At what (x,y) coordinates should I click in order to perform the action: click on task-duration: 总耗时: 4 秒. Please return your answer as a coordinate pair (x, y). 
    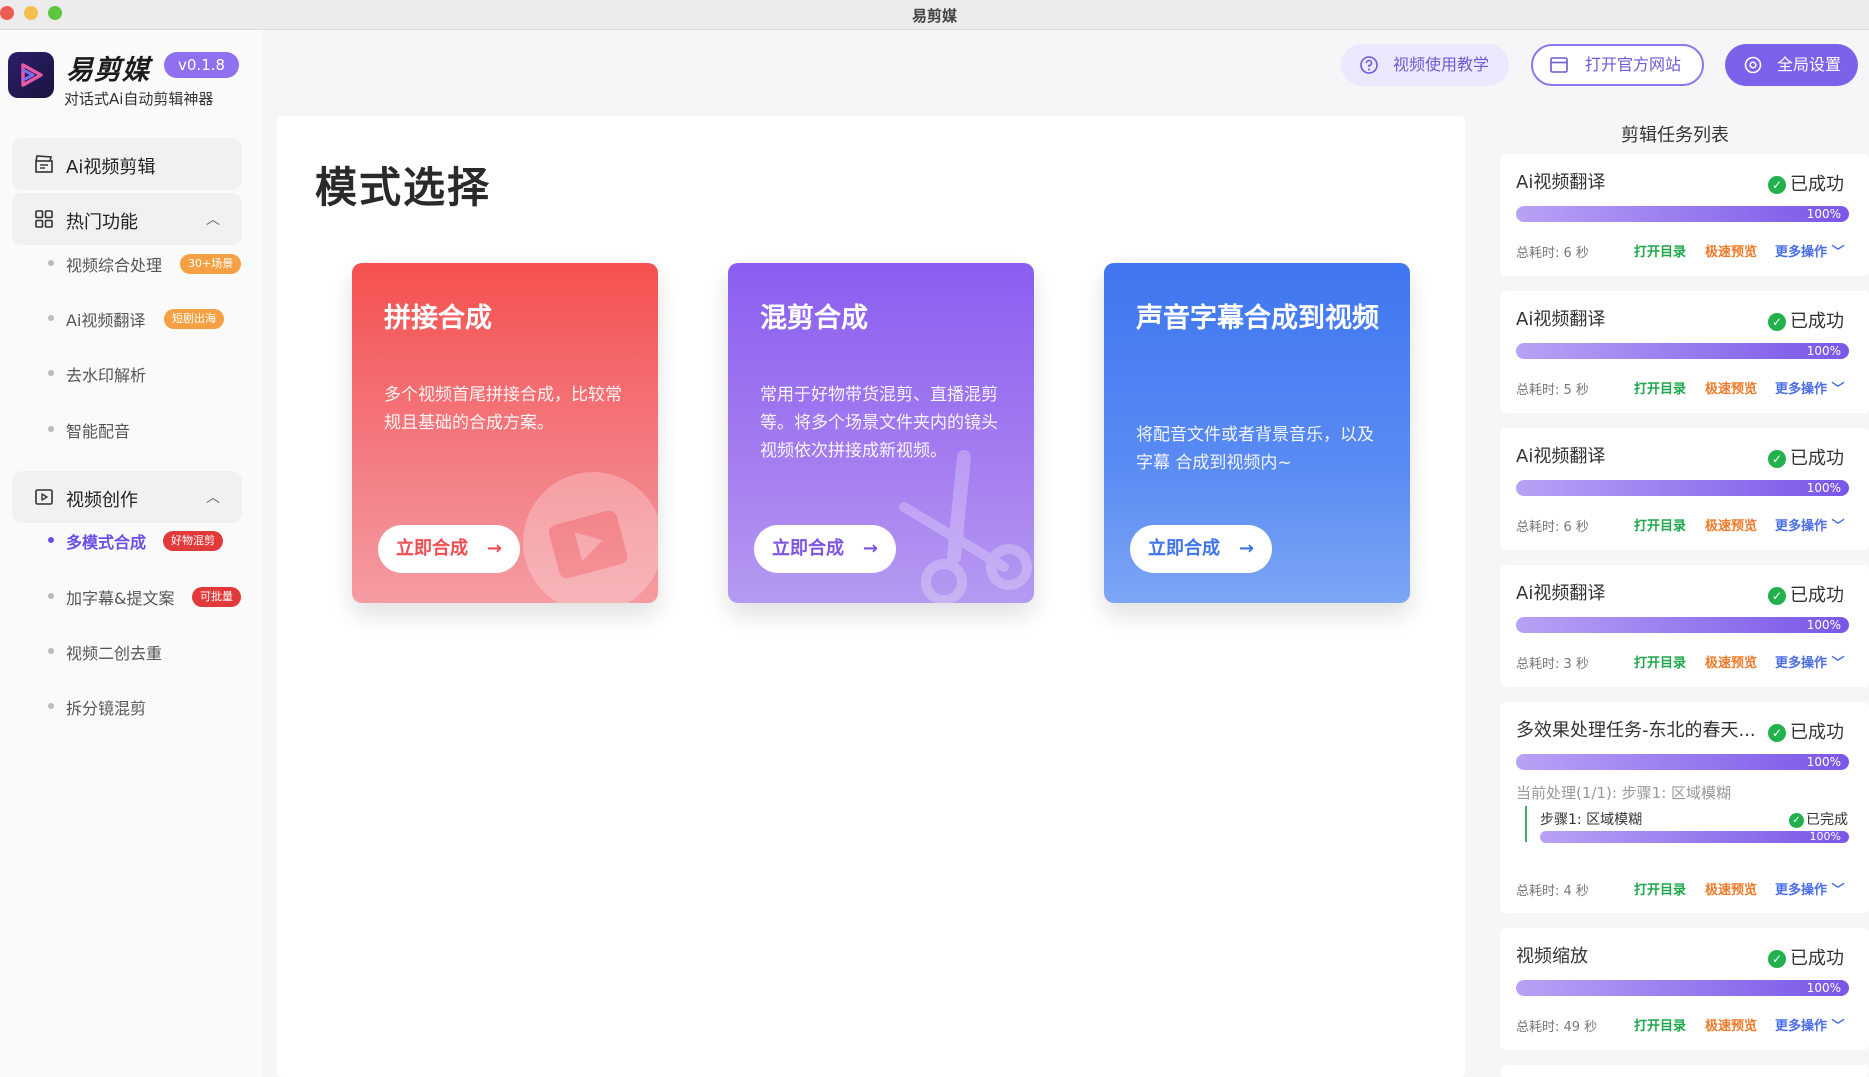
    Looking at the image, I should click on (1552, 891).